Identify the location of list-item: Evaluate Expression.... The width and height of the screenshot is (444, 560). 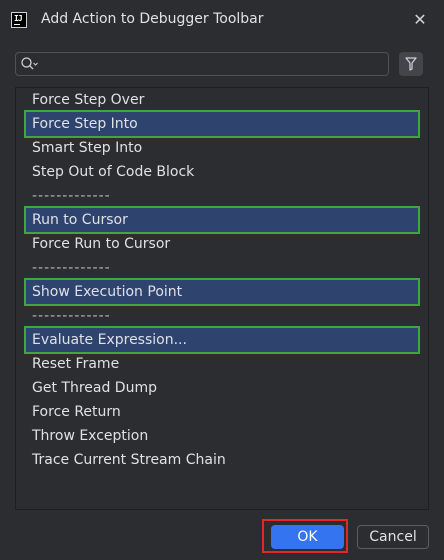
(222, 340).